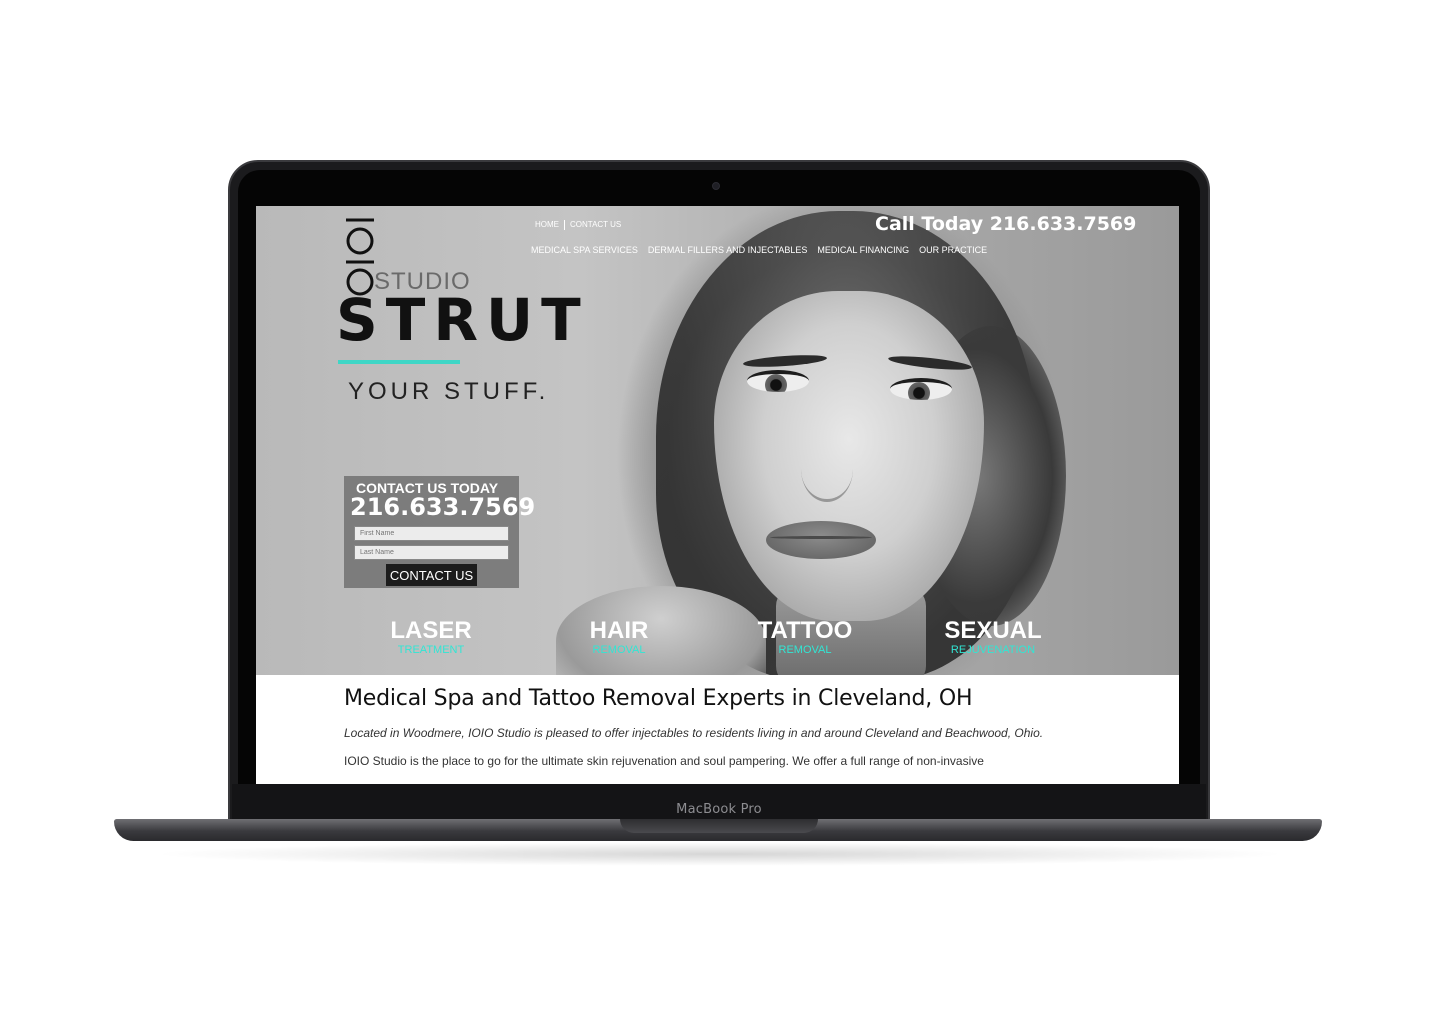 This screenshot has width=1440, height=1024. I want to click on service-laser: LASER TREATMENT, so click(431, 638).